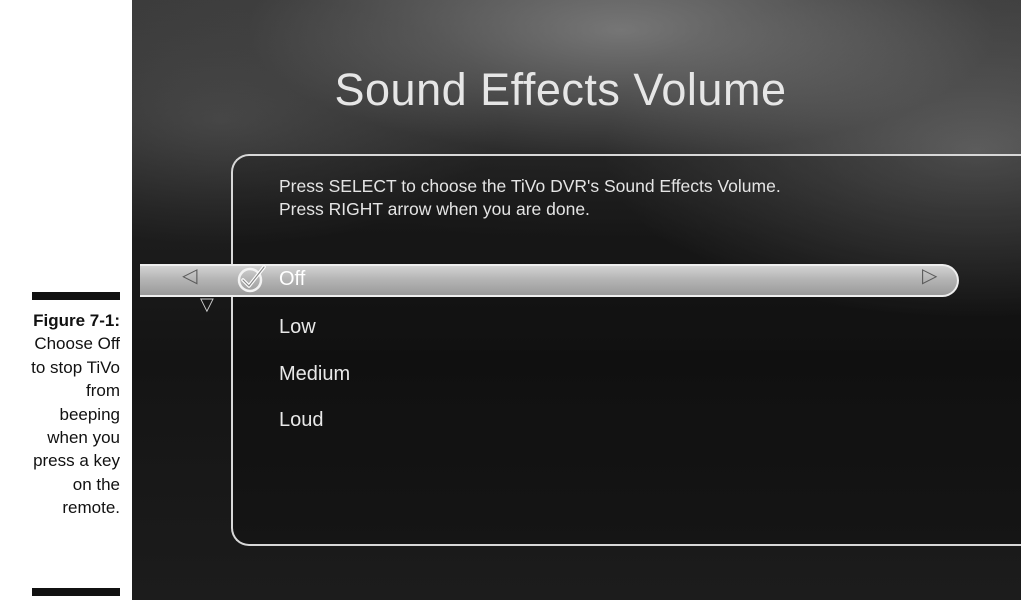 Image resolution: width=1021 pixels, height=600 pixels. I want to click on left-arrow-icon: ◁, so click(189, 275).